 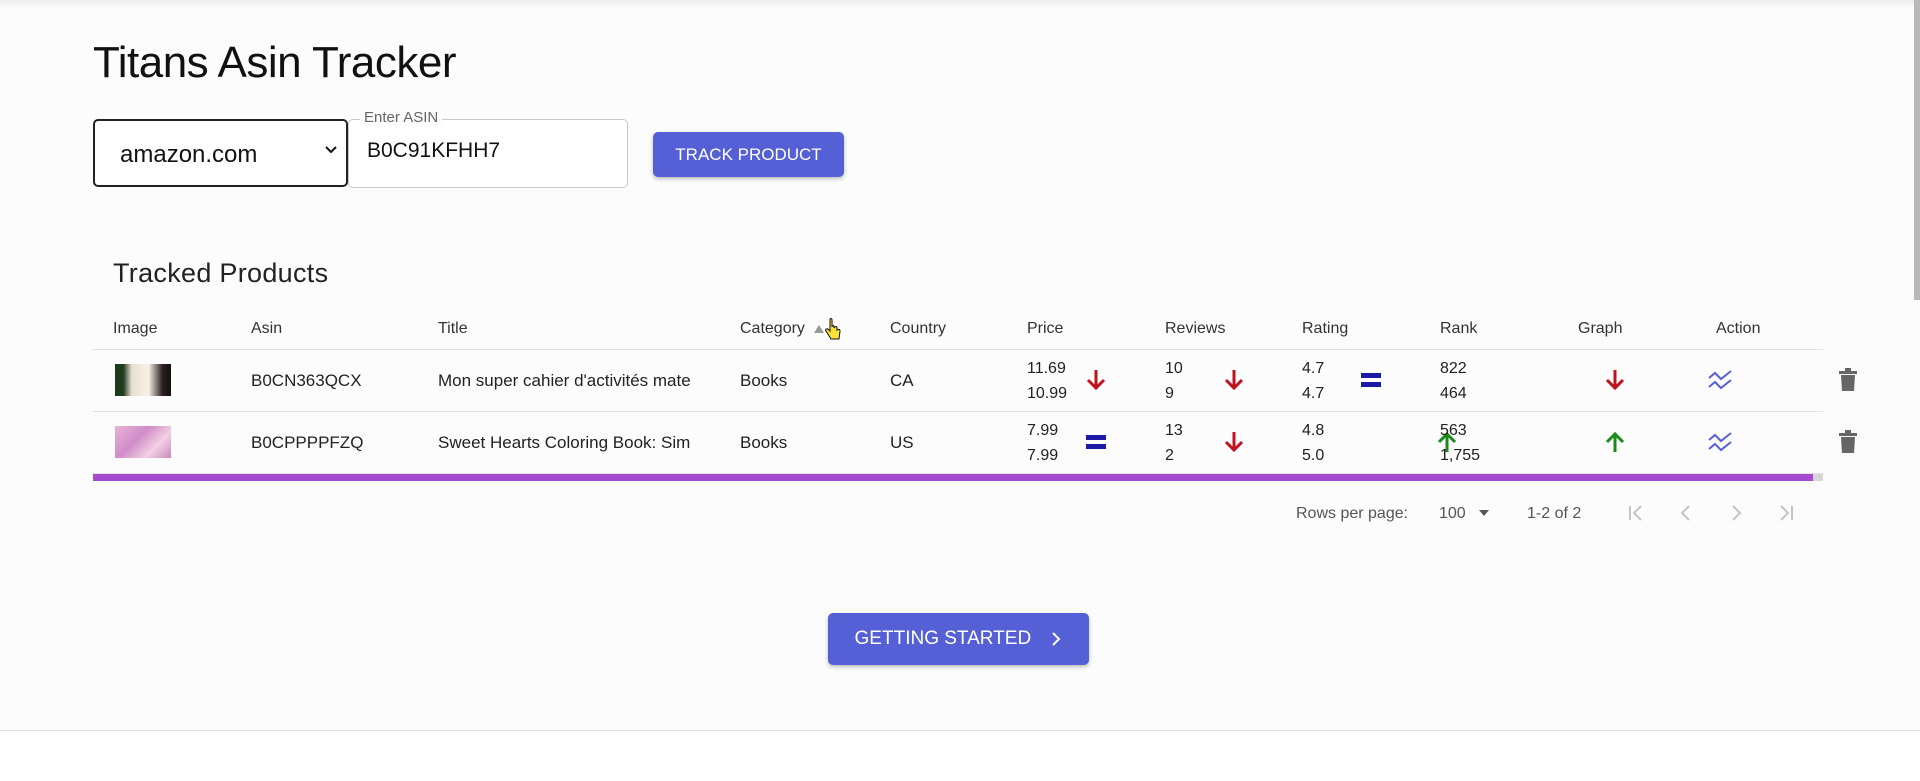 What do you see at coordinates (1056, 639) in the screenshot?
I see `chevron-right-icon` at bounding box center [1056, 639].